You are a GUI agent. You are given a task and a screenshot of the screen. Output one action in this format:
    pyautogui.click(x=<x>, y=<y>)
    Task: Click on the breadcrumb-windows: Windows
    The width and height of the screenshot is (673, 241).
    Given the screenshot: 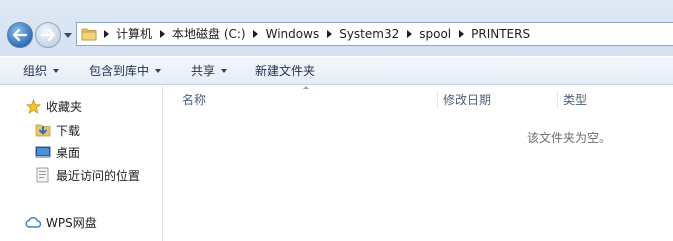 What is the action you would take?
    pyautogui.click(x=293, y=34)
    